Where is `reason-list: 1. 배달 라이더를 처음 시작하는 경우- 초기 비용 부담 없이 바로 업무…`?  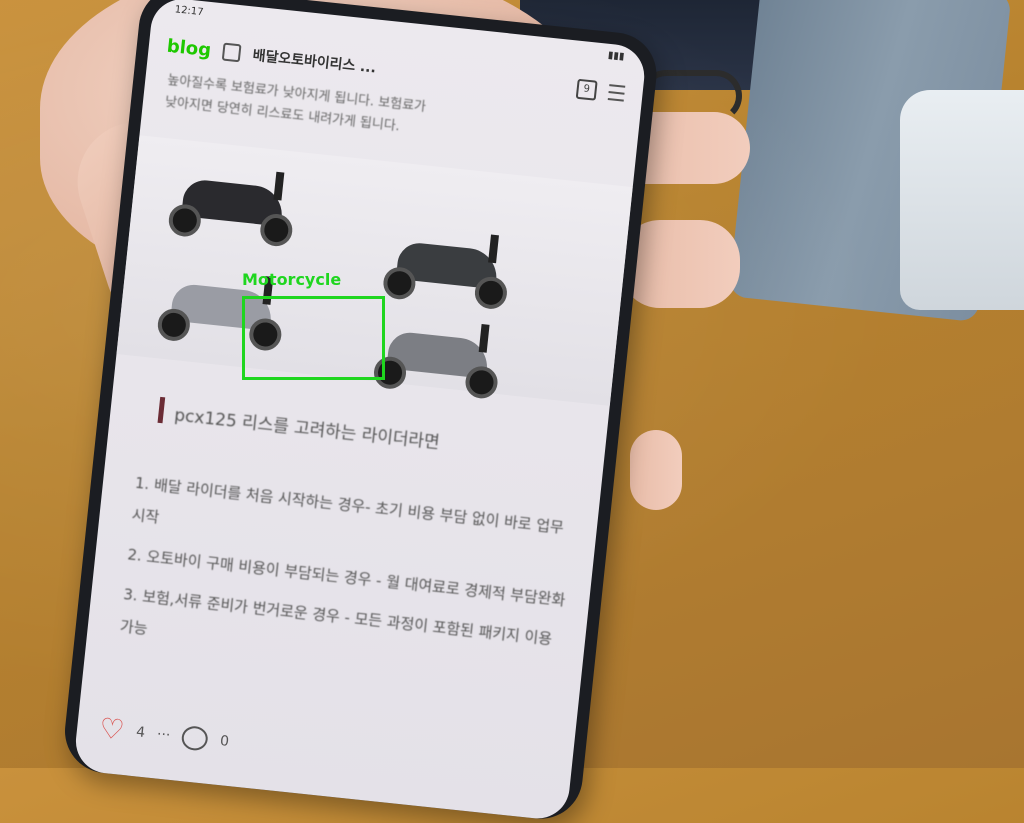
reason-list: 1. 배달 라이더를 처음 시작하는 경우- 초기 비용 부담 없이 바로 업무… is located at coordinates (347, 581).